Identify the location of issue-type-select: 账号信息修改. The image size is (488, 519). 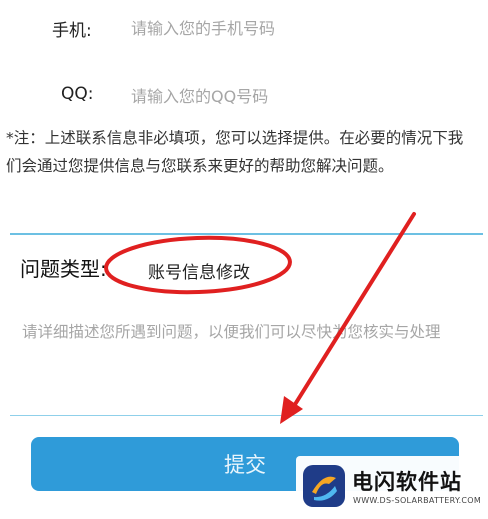
(199, 270).